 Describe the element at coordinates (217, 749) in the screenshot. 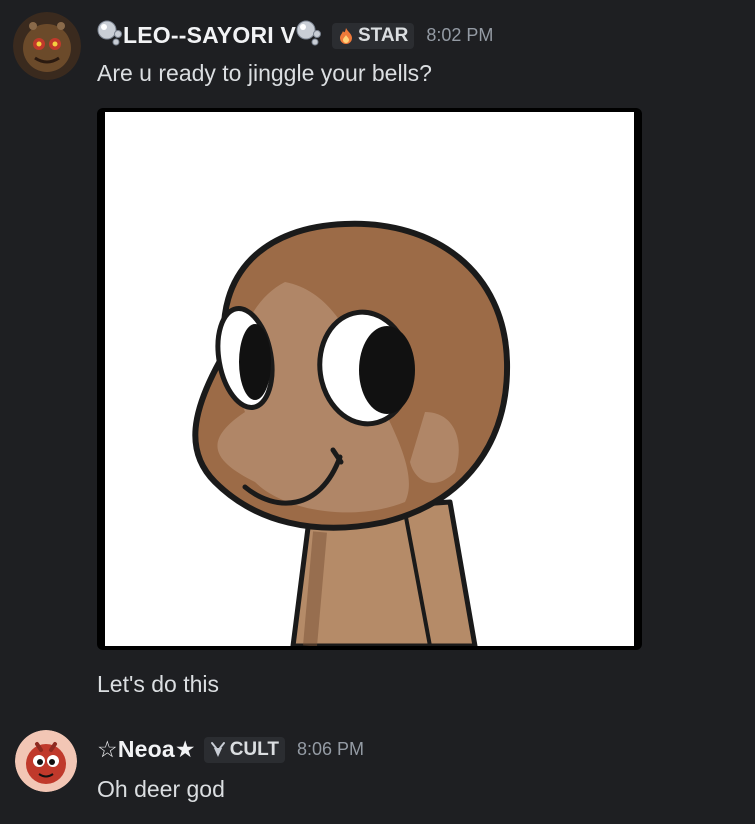

I see `goat-icon` at that location.